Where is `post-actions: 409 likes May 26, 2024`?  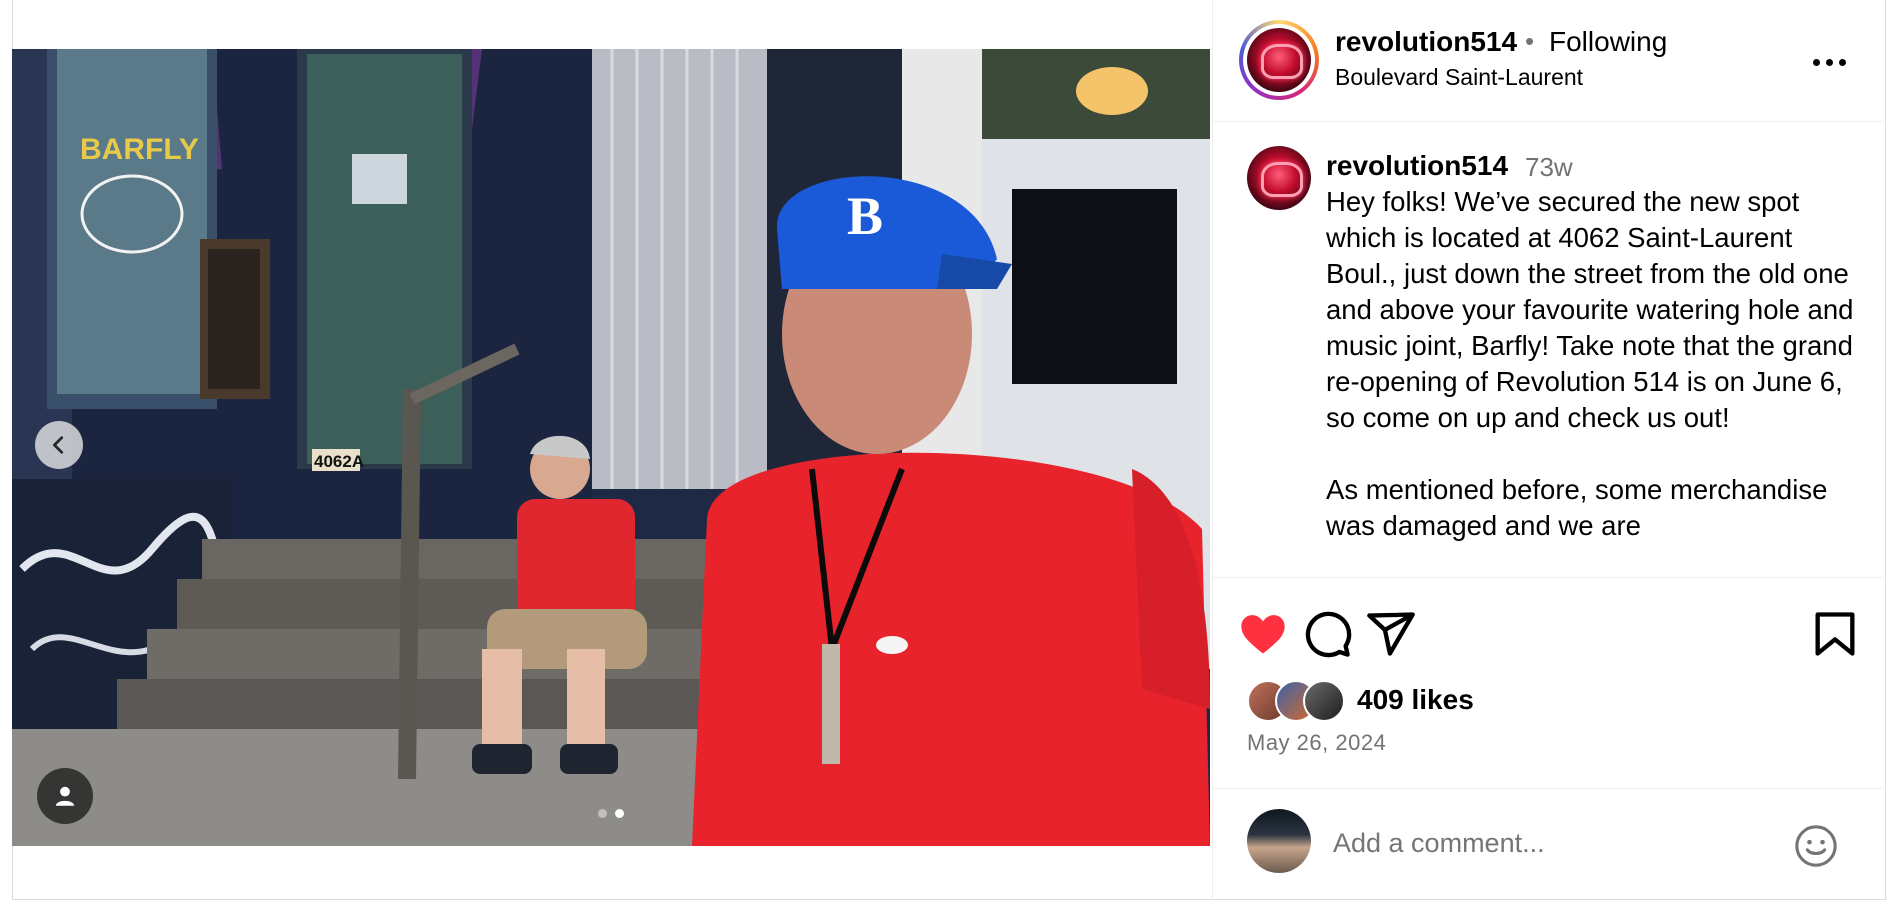
post-actions: 409 likes May 26, 2024 is located at coordinates (1549, 683).